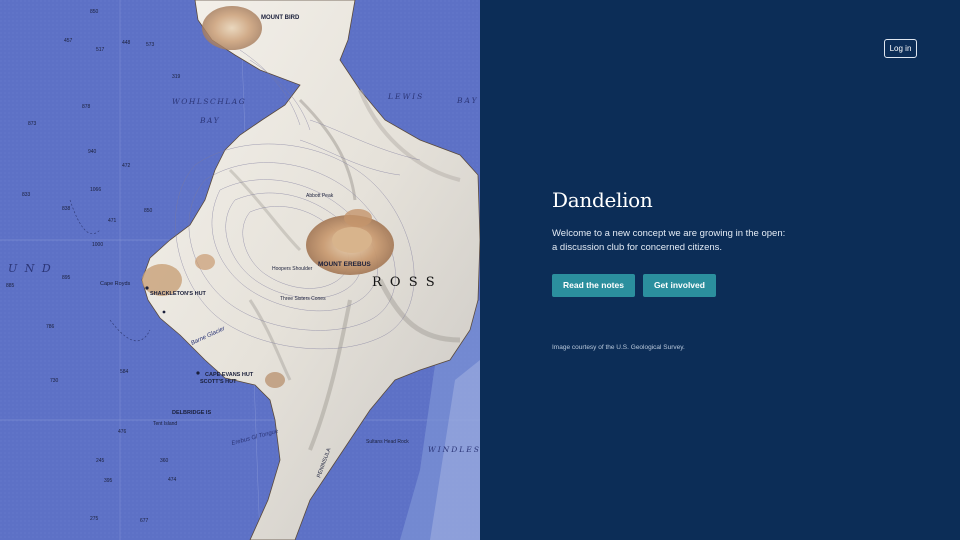 This screenshot has height=540, width=960. I want to click on depth-label: 360, so click(164, 461).